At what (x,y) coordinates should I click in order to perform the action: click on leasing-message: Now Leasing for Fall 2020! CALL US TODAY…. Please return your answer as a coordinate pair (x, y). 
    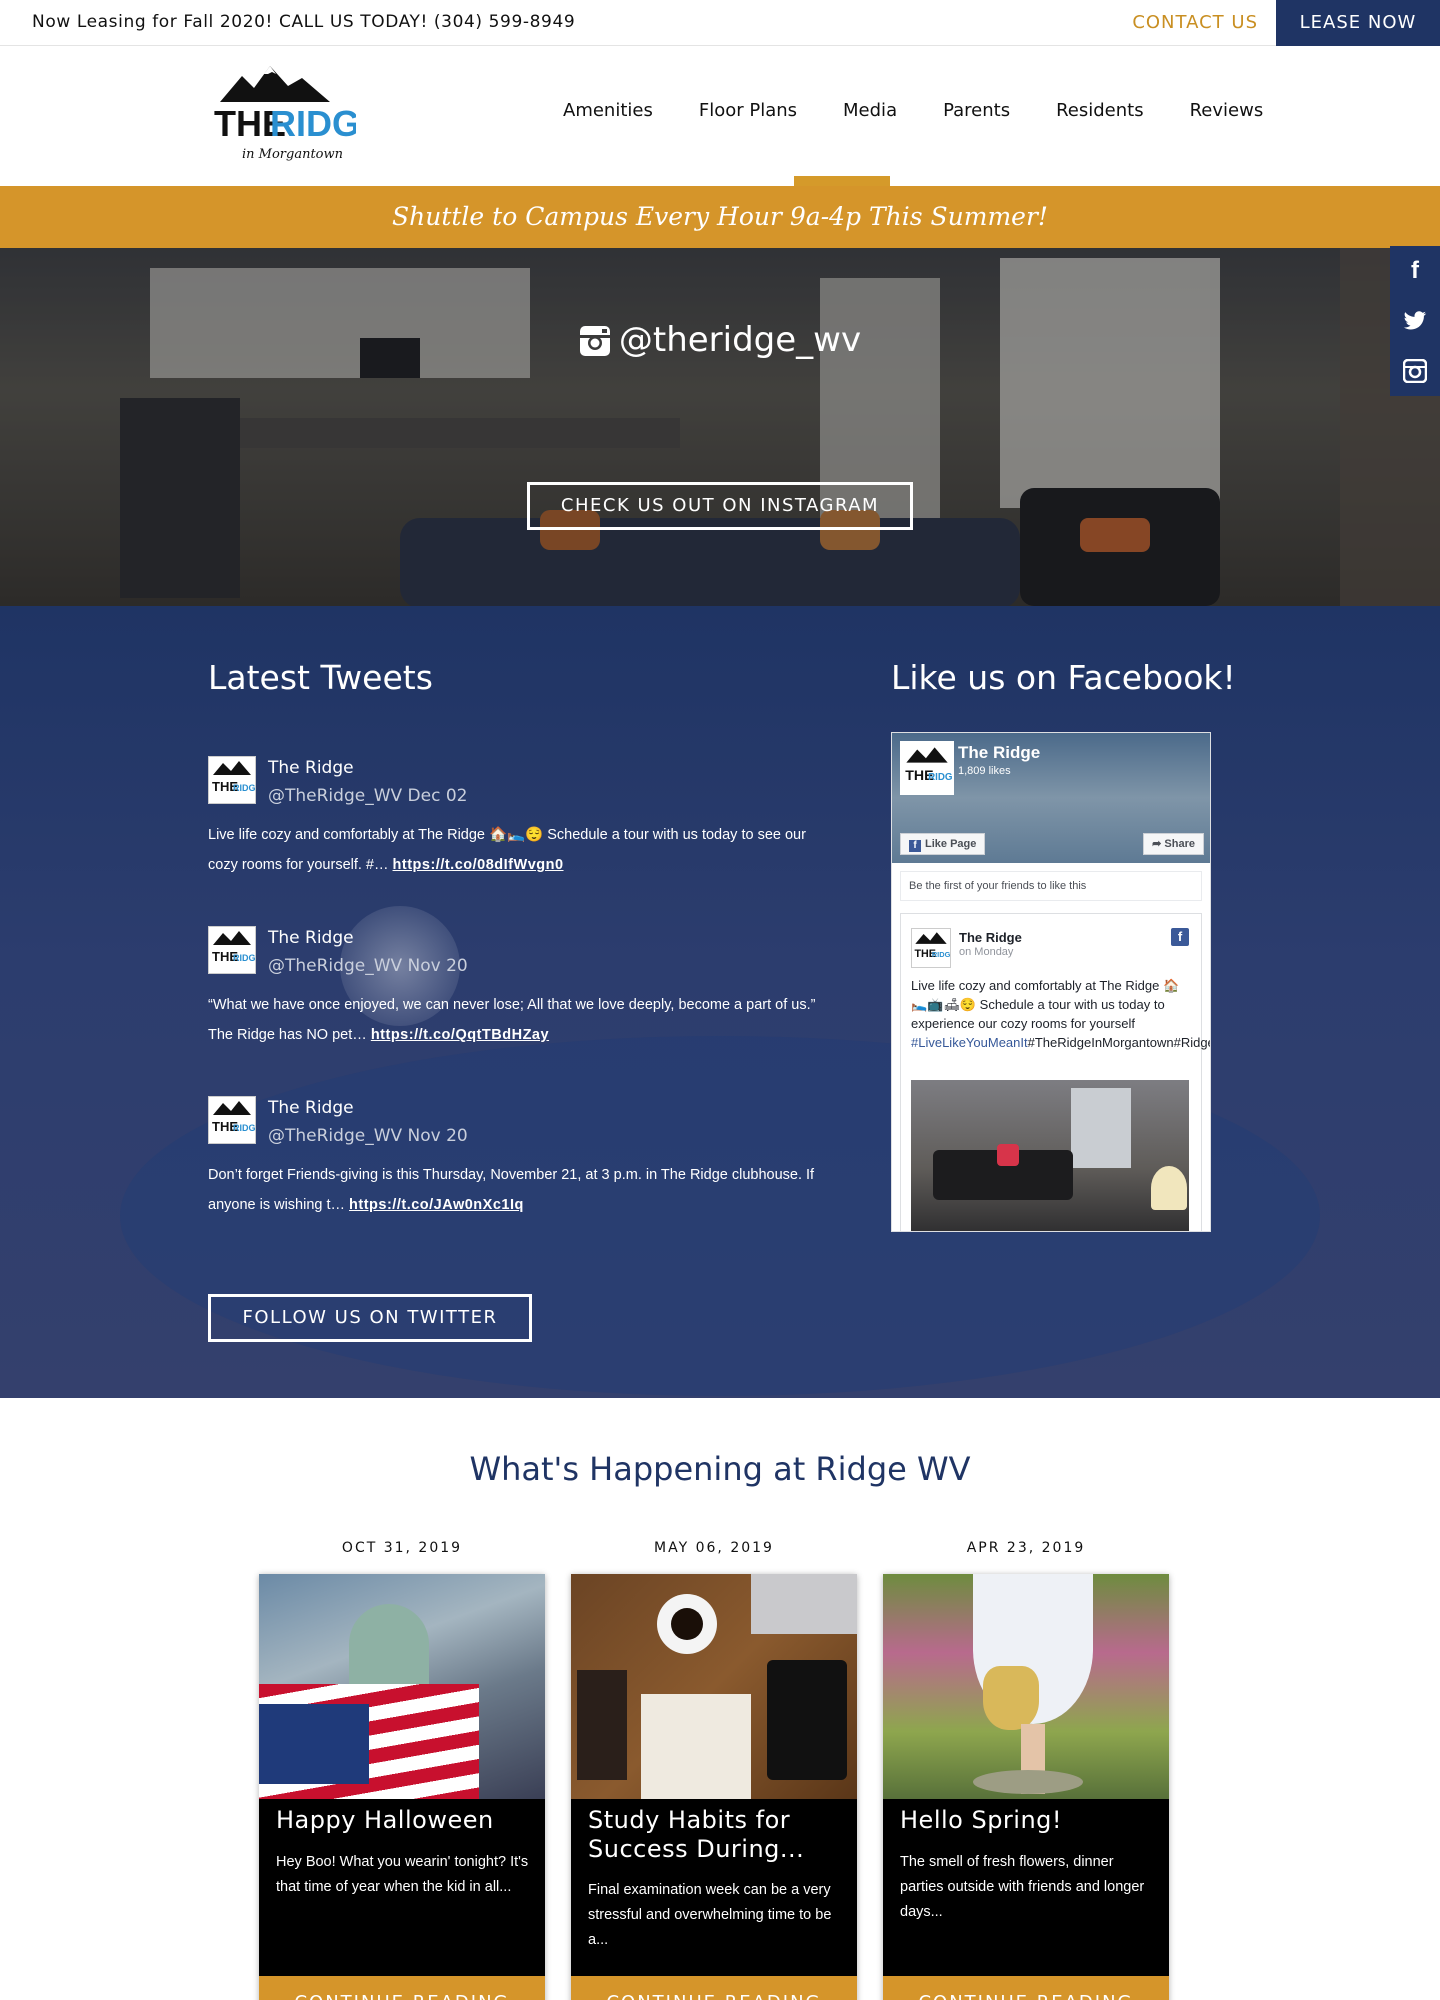
    Looking at the image, I should click on (304, 22).